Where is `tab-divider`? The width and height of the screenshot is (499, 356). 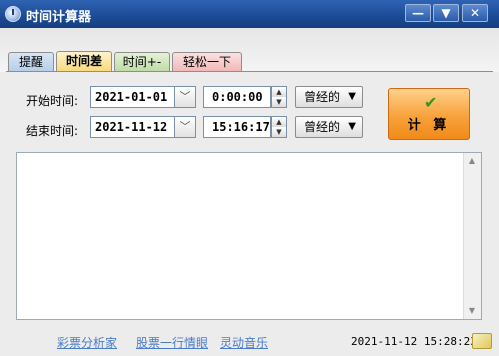 tab-divider is located at coordinates (249, 71).